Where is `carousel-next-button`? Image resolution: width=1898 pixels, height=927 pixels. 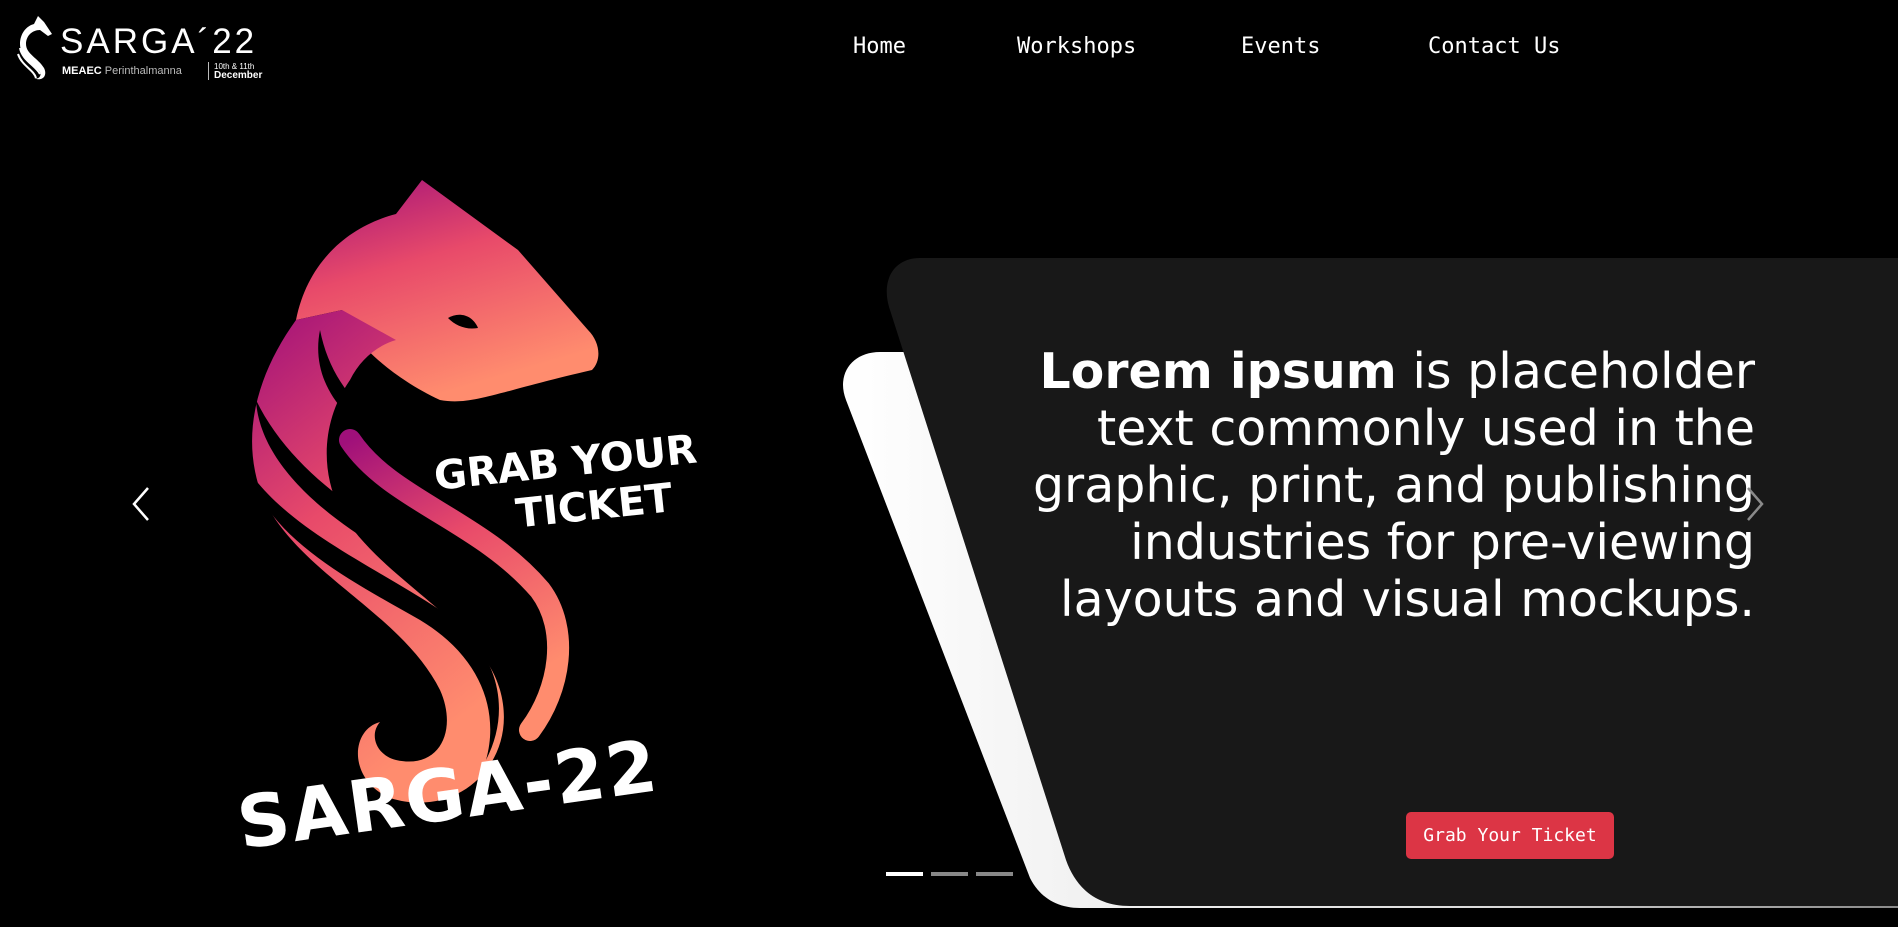
carousel-next-button is located at coordinates (1755, 504).